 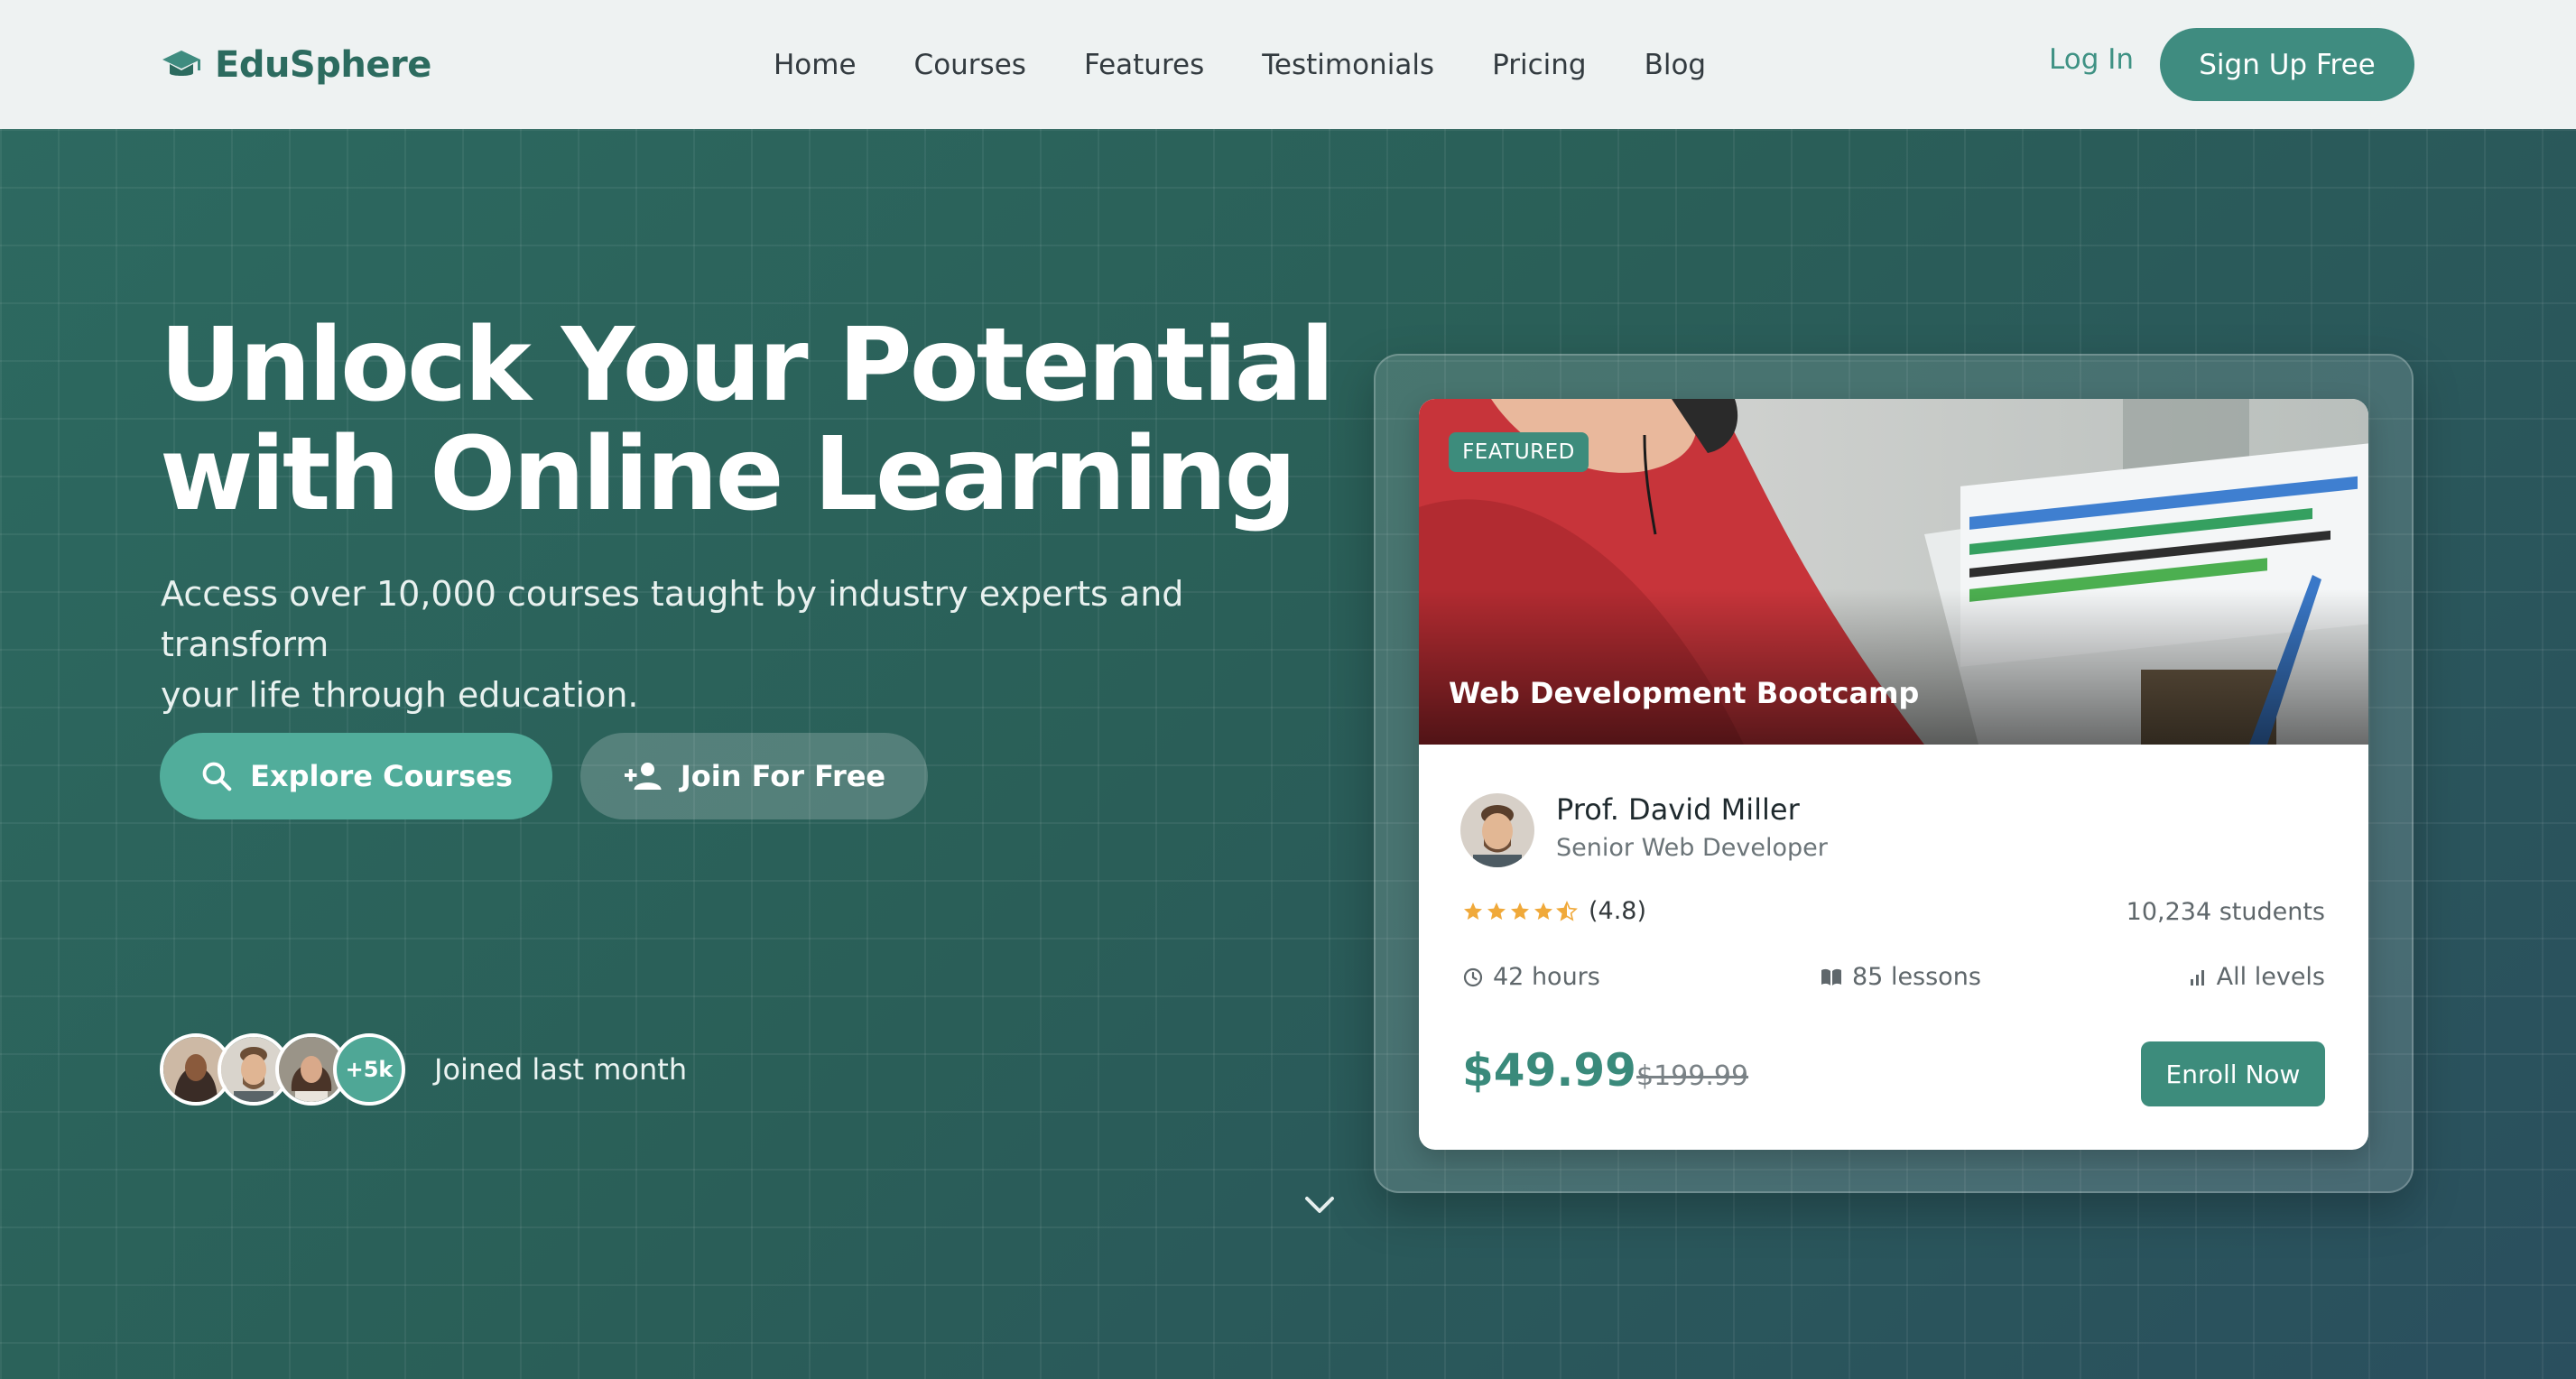 What do you see at coordinates (1692, 1076) in the screenshot?
I see `original-price: $199.99` at bounding box center [1692, 1076].